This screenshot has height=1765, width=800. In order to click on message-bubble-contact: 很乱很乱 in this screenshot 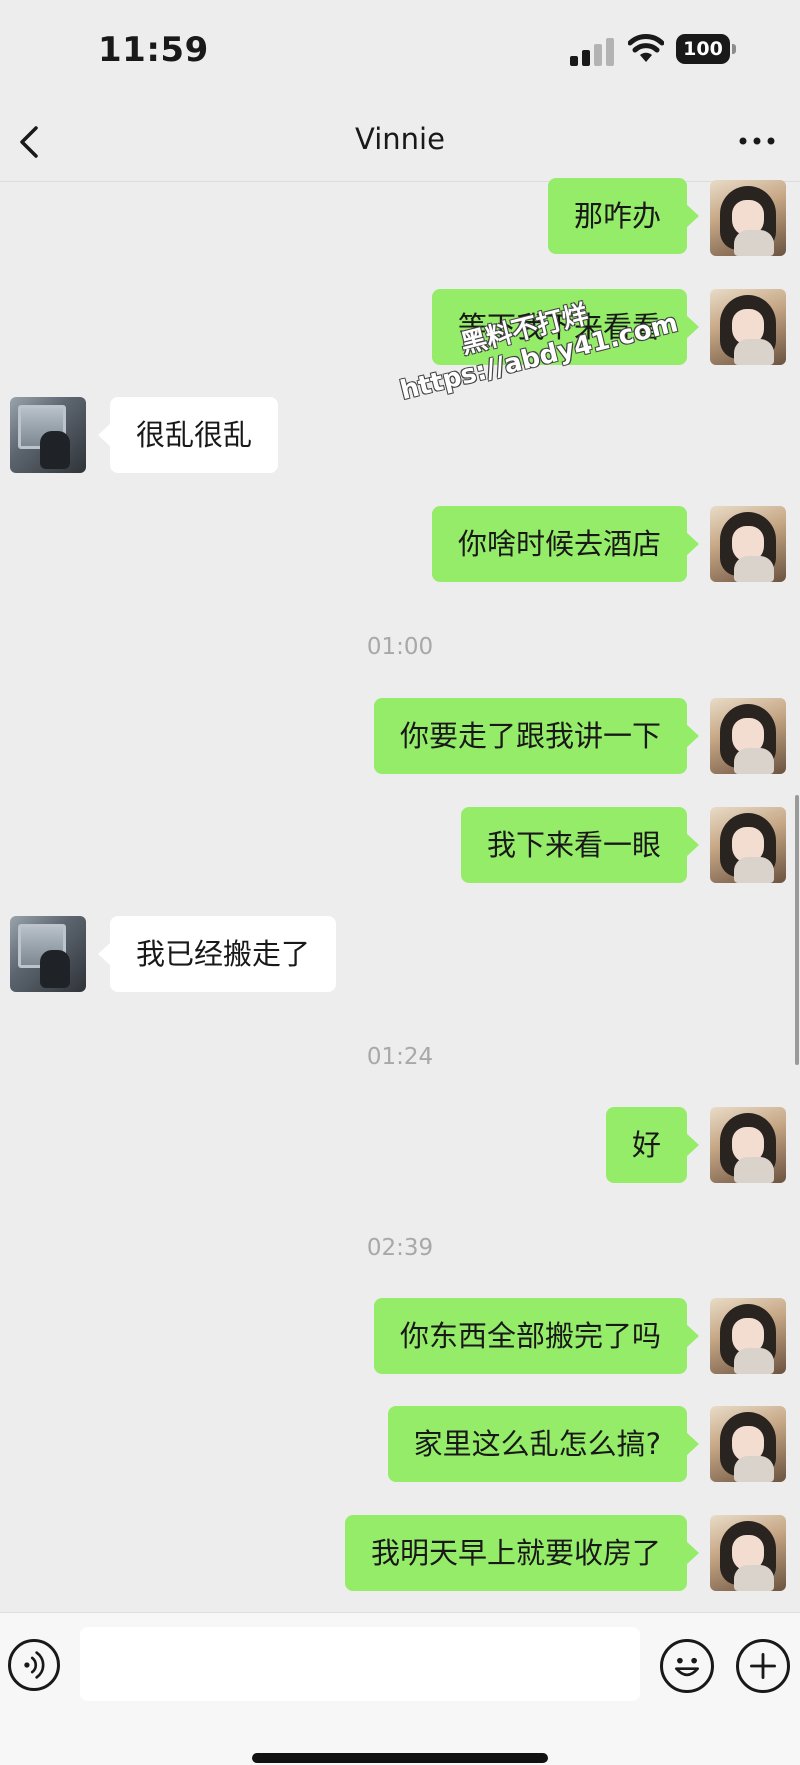, I will do `click(188, 435)`.